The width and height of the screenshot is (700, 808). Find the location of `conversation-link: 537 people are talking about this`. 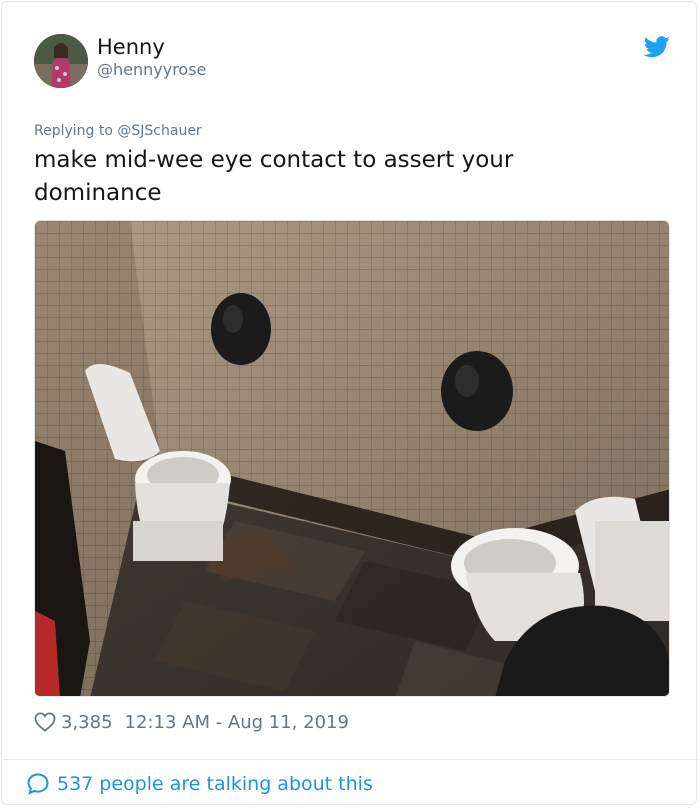

conversation-link: 537 people are talking about this is located at coordinates (199, 784).